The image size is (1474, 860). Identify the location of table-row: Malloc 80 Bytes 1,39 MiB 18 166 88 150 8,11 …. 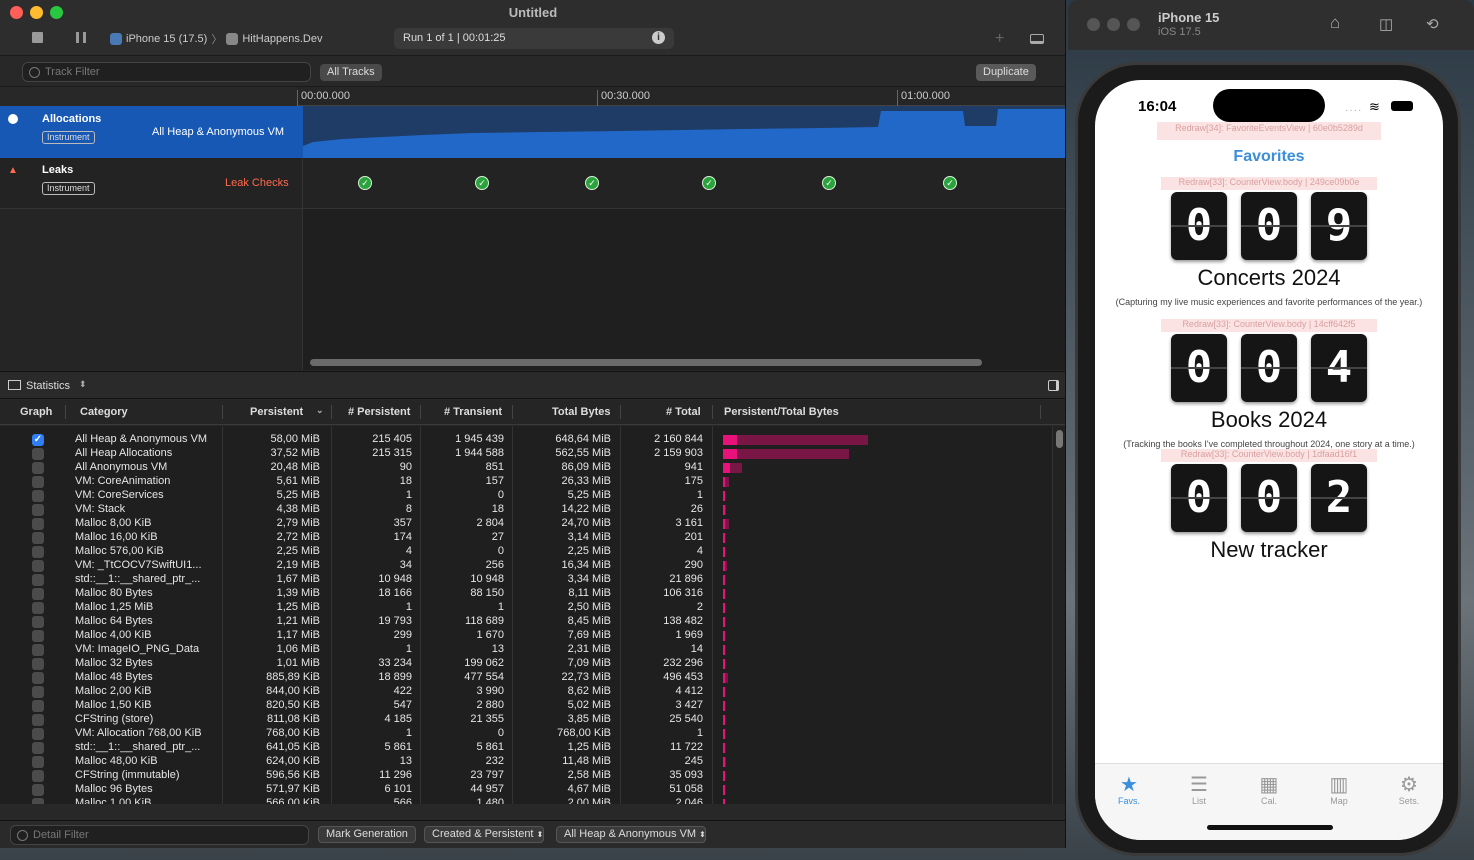
(526, 594).